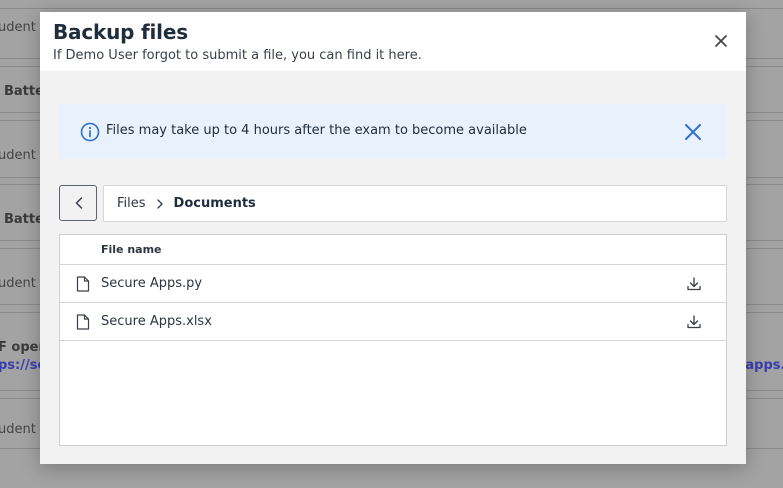 The image size is (783, 488). What do you see at coordinates (393, 322) in the screenshot?
I see `table-row: Secure Apps.xlsx` at bounding box center [393, 322].